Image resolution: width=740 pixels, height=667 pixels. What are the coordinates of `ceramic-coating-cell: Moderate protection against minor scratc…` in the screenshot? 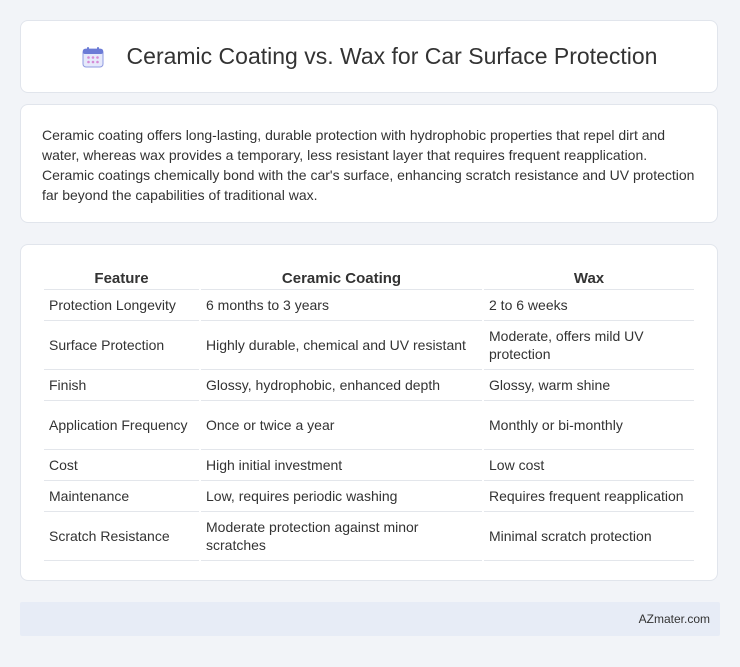 It's located at (341, 536).